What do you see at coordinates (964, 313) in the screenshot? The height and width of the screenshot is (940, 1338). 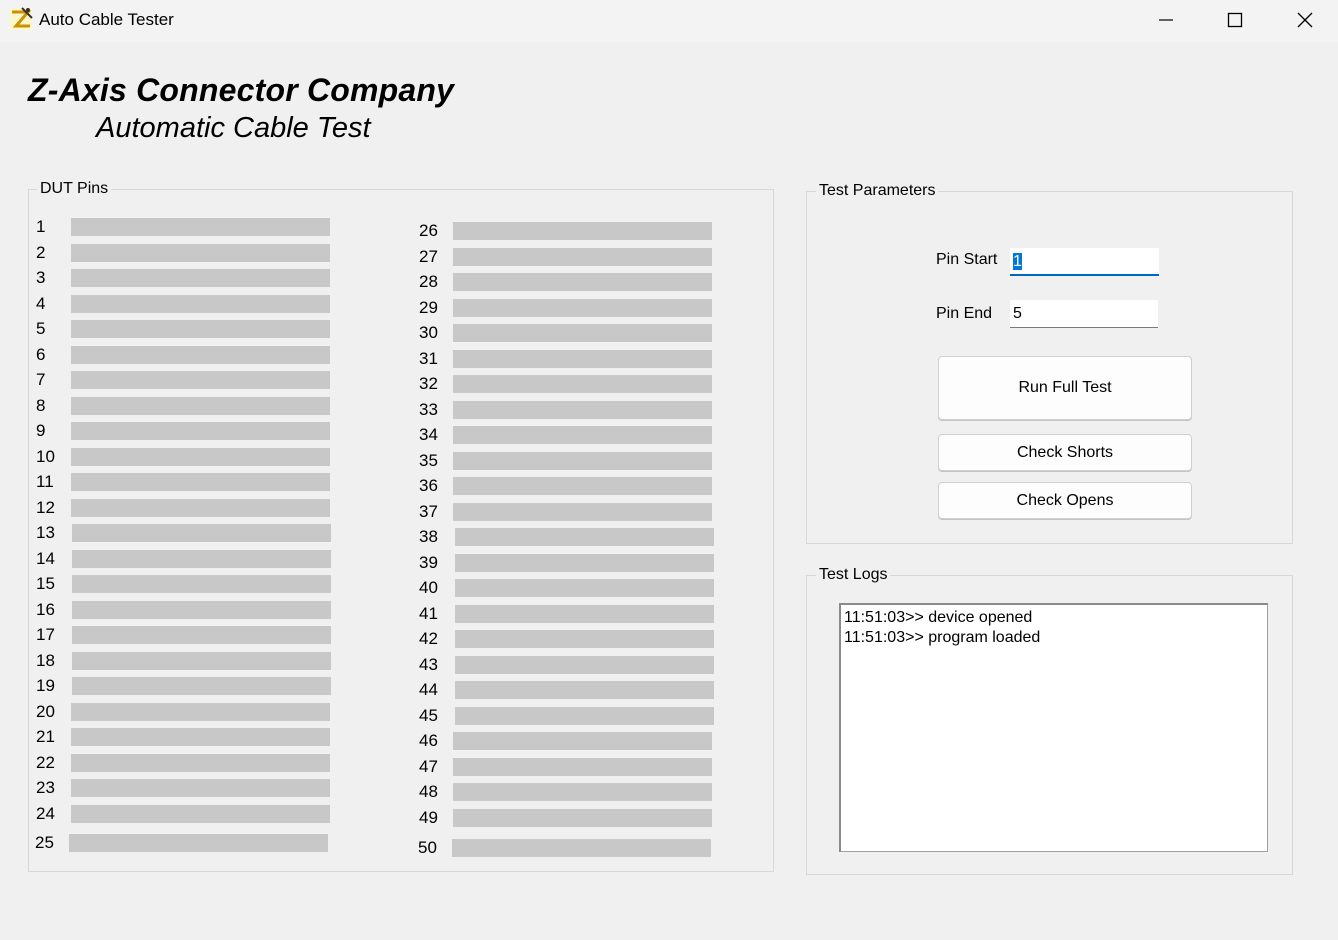 I see `pin-end-label: Pin End` at bounding box center [964, 313].